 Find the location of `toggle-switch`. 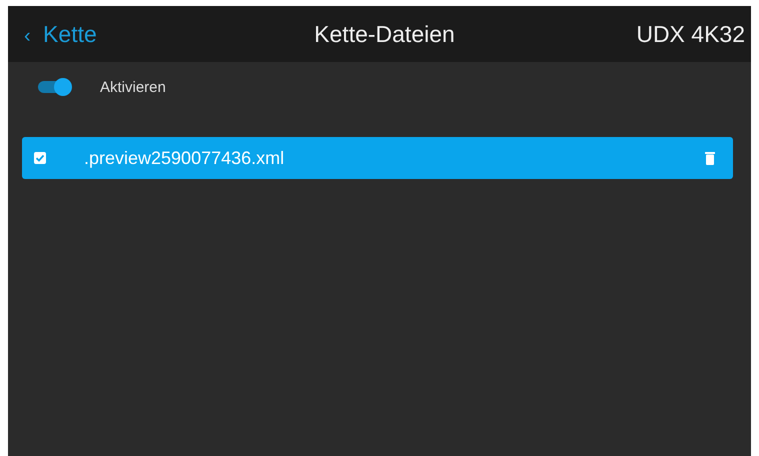

toggle-switch is located at coordinates (54, 87).